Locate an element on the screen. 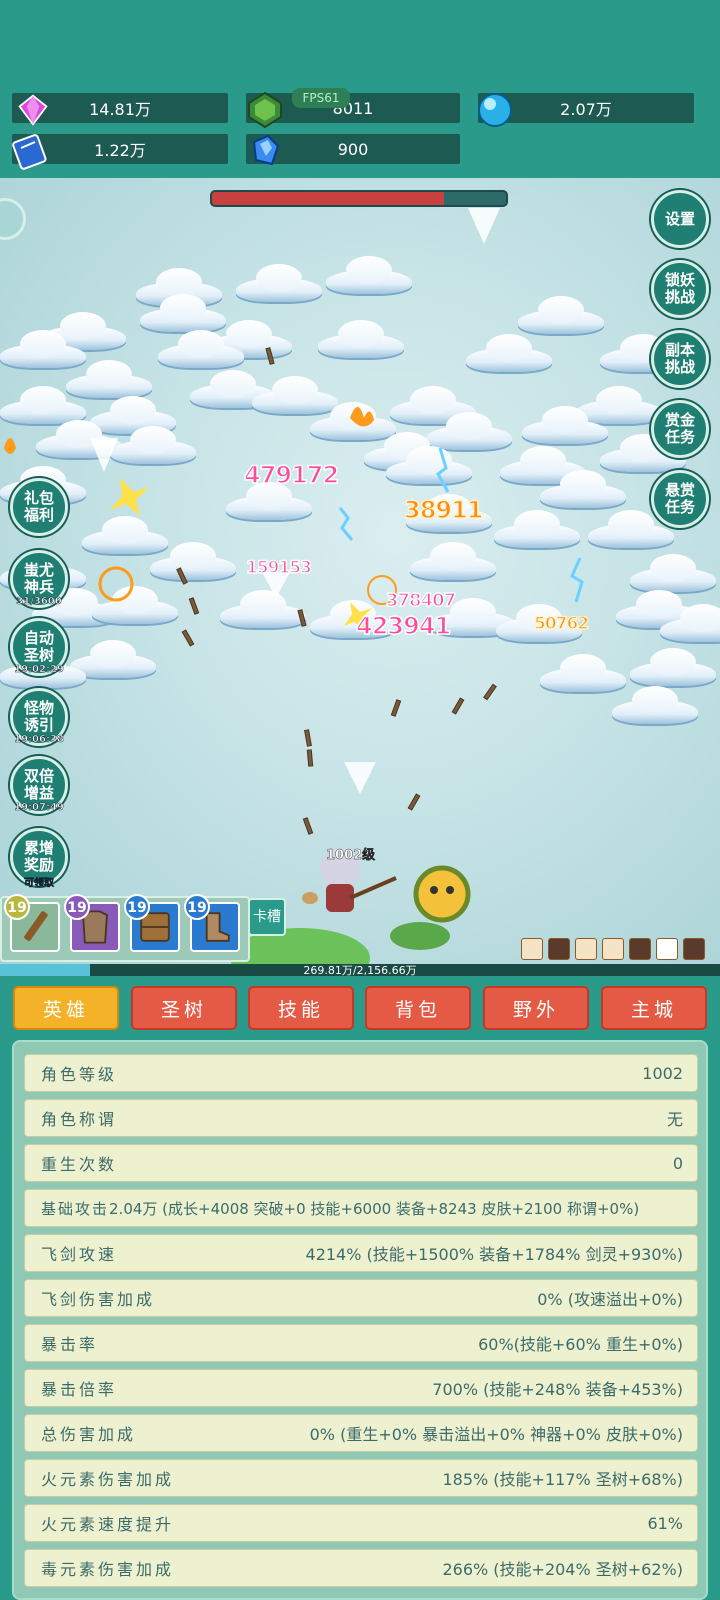  exp-bar: 269.81万/2,156.66万 is located at coordinates (360, 970).